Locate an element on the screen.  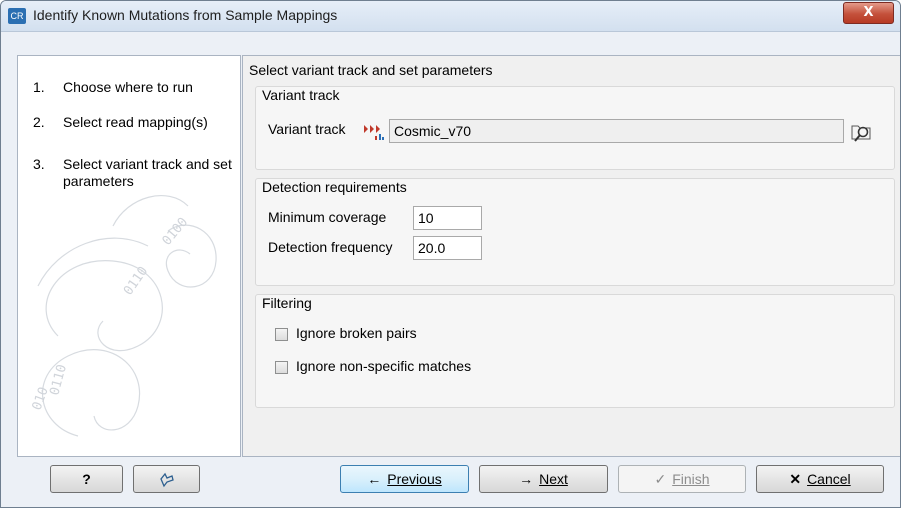
app-icon: CR is located at coordinates (17, 16).